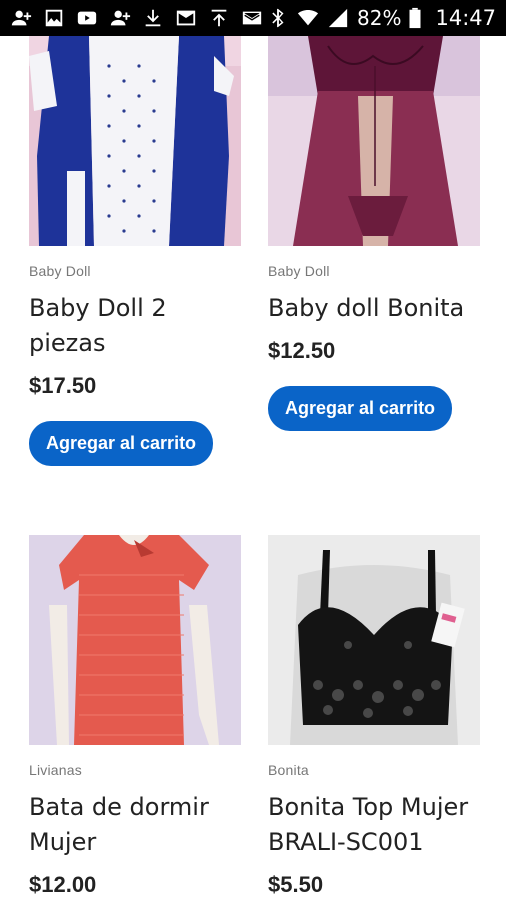  What do you see at coordinates (219, 18) in the screenshot?
I see `upload-icon` at bounding box center [219, 18].